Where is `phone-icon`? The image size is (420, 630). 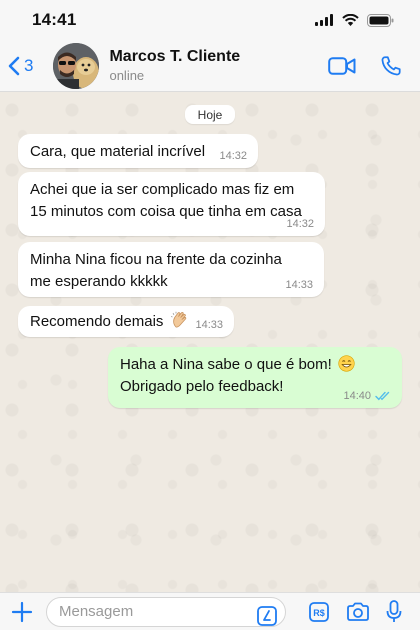 phone-icon is located at coordinates (391, 66).